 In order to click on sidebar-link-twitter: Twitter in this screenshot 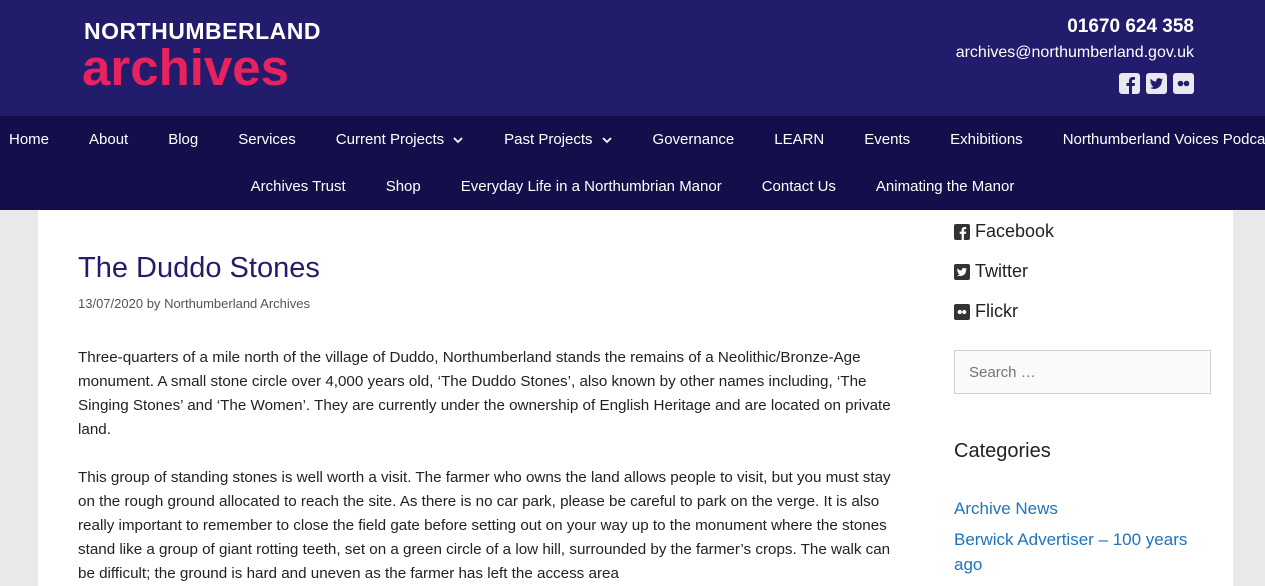, I will do `click(991, 271)`.